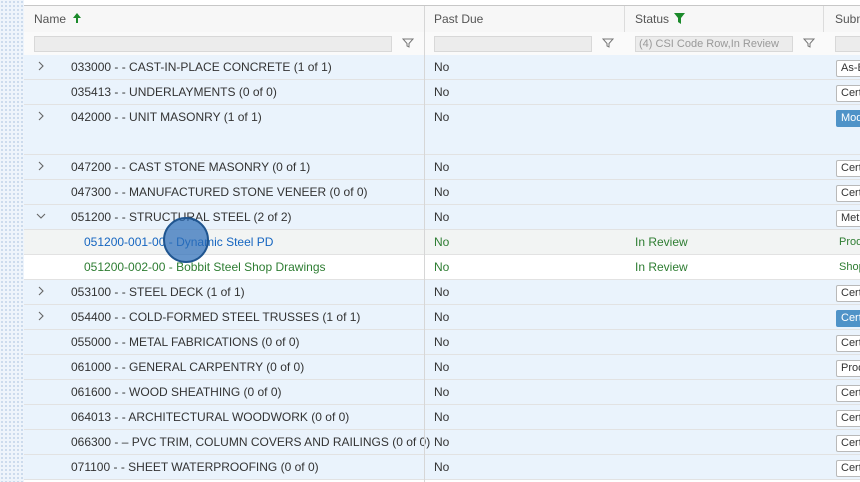 The width and height of the screenshot is (860, 482). What do you see at coordinates (166, 117) in the screenshot?
I see `row-name: 042000 - - UNIT MASONRY (1 of 1)` at bounding box center [166, 117].